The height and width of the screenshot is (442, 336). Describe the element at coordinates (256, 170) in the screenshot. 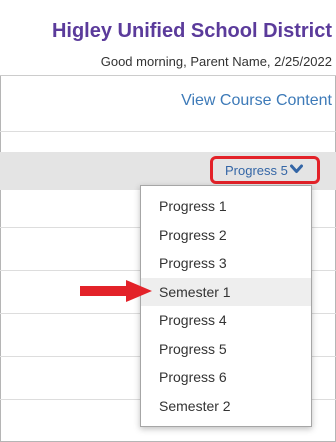

I see `grading-period-selected: Progress 5` at that location.